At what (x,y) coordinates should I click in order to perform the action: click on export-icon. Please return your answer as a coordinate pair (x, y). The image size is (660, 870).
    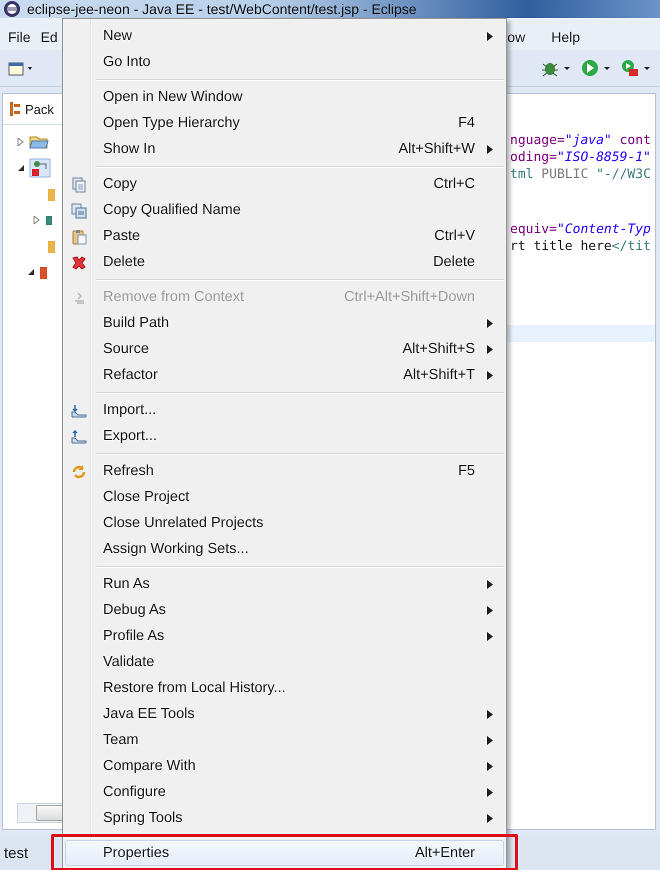
    Looking at the image, I should click on (79, 437).